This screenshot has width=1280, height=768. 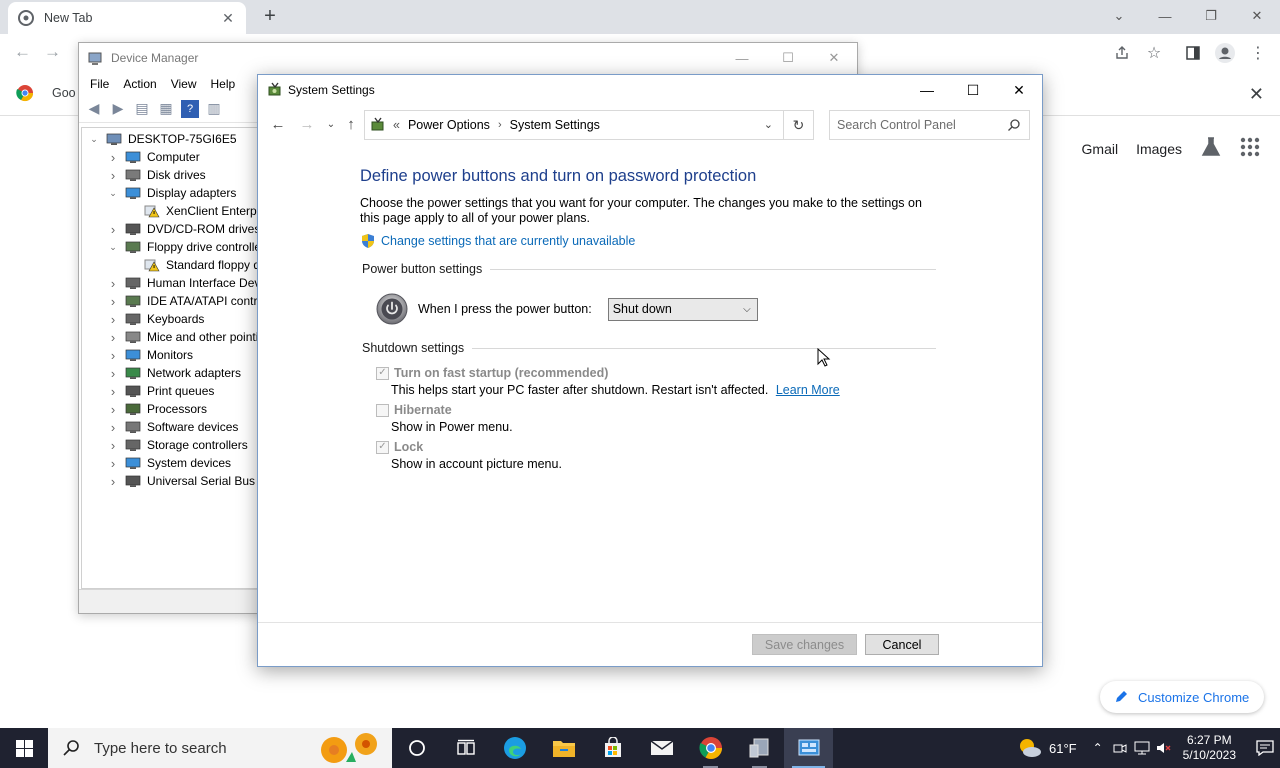 I want to click on tree-item: ⌄ Display adapters, so click(x=171, y=193).